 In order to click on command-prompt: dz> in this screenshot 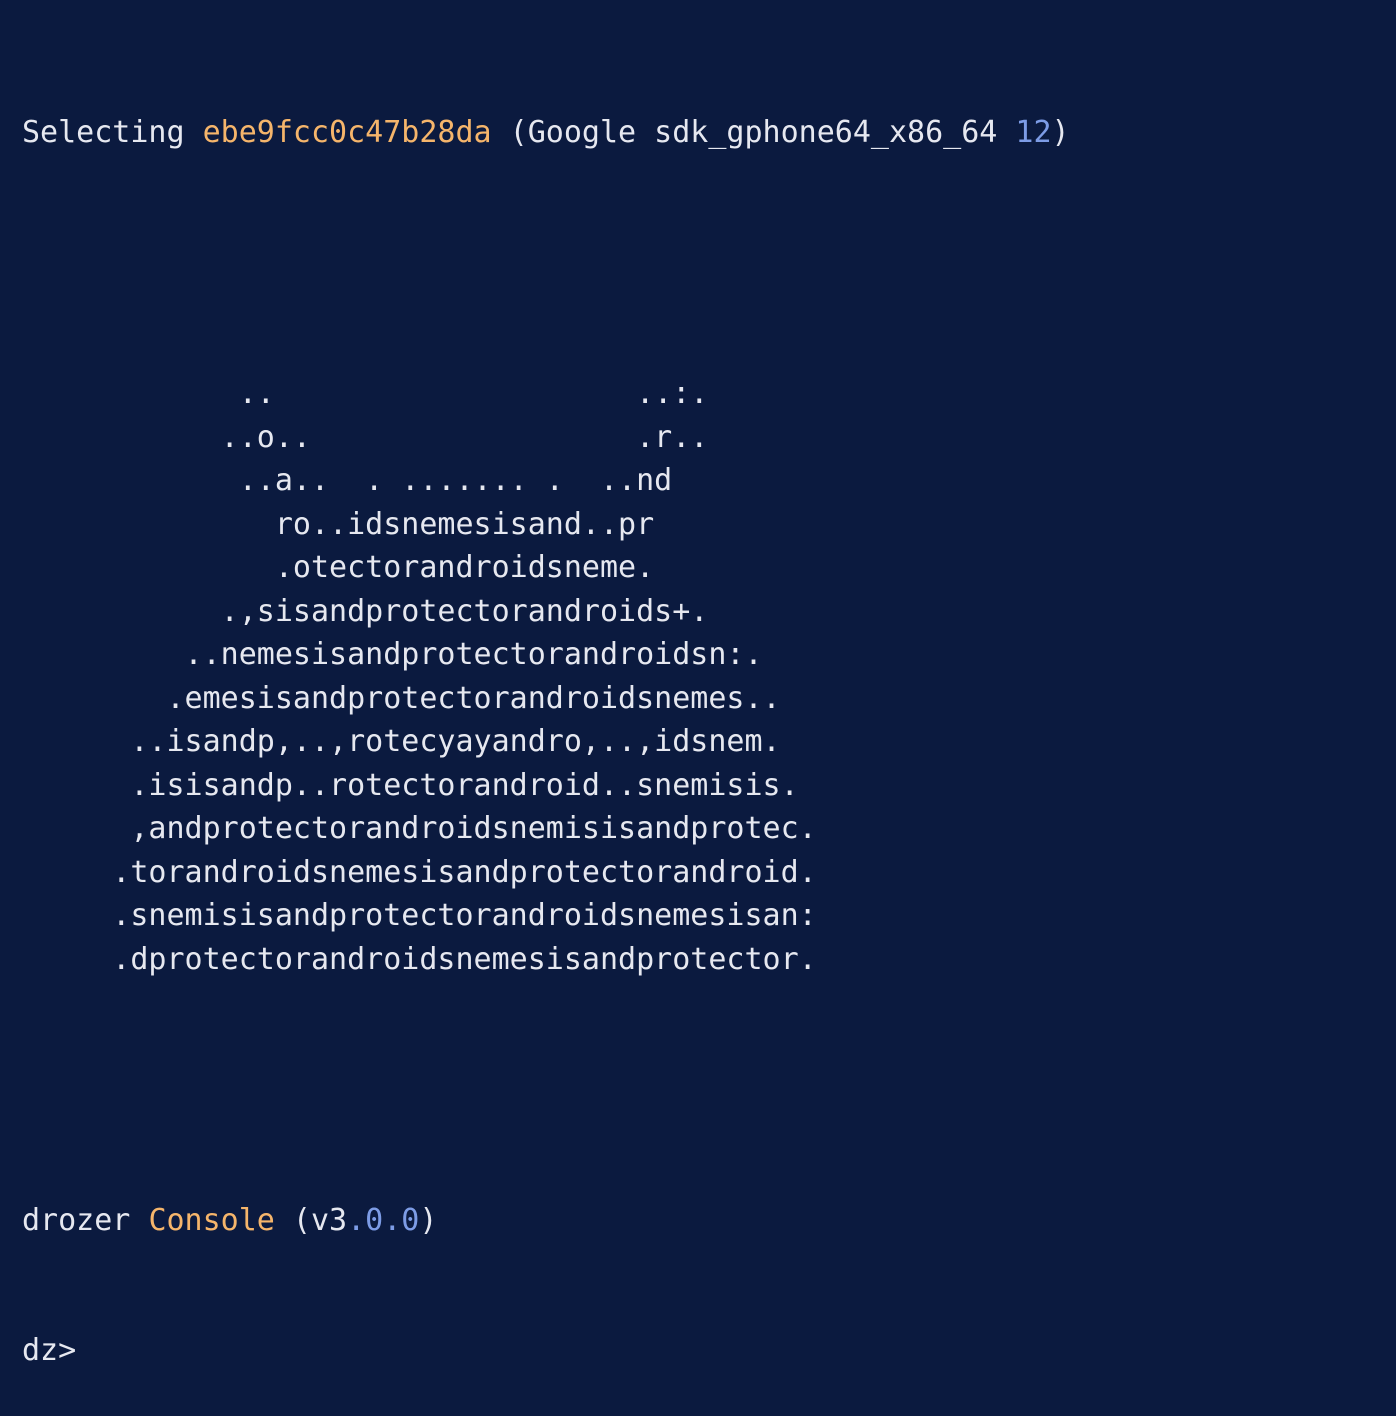, I will do `click(49, 1350)`.